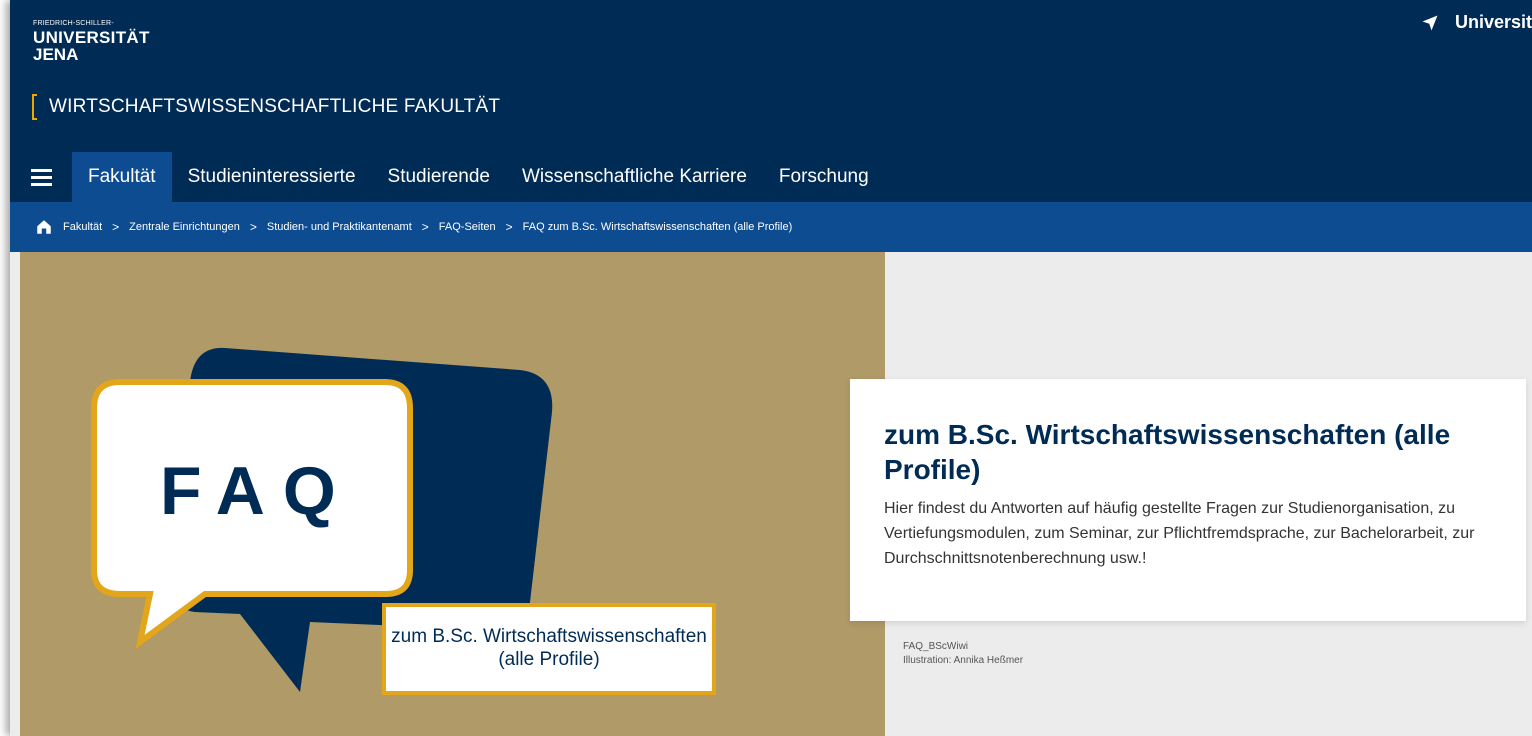  I want to click on logo-line-3: JENA, so click(56, 54).